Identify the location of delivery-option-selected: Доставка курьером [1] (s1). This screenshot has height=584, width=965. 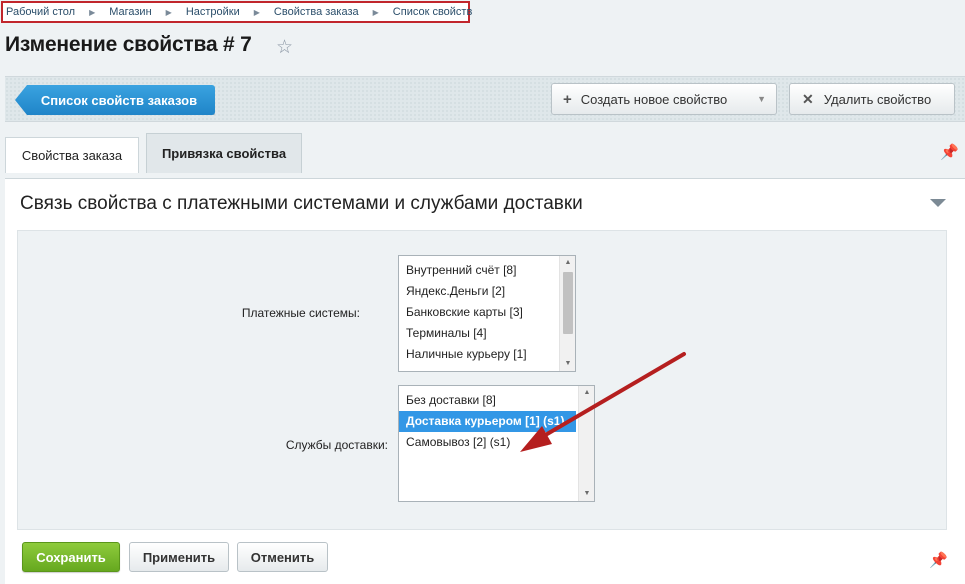
(487, 421).